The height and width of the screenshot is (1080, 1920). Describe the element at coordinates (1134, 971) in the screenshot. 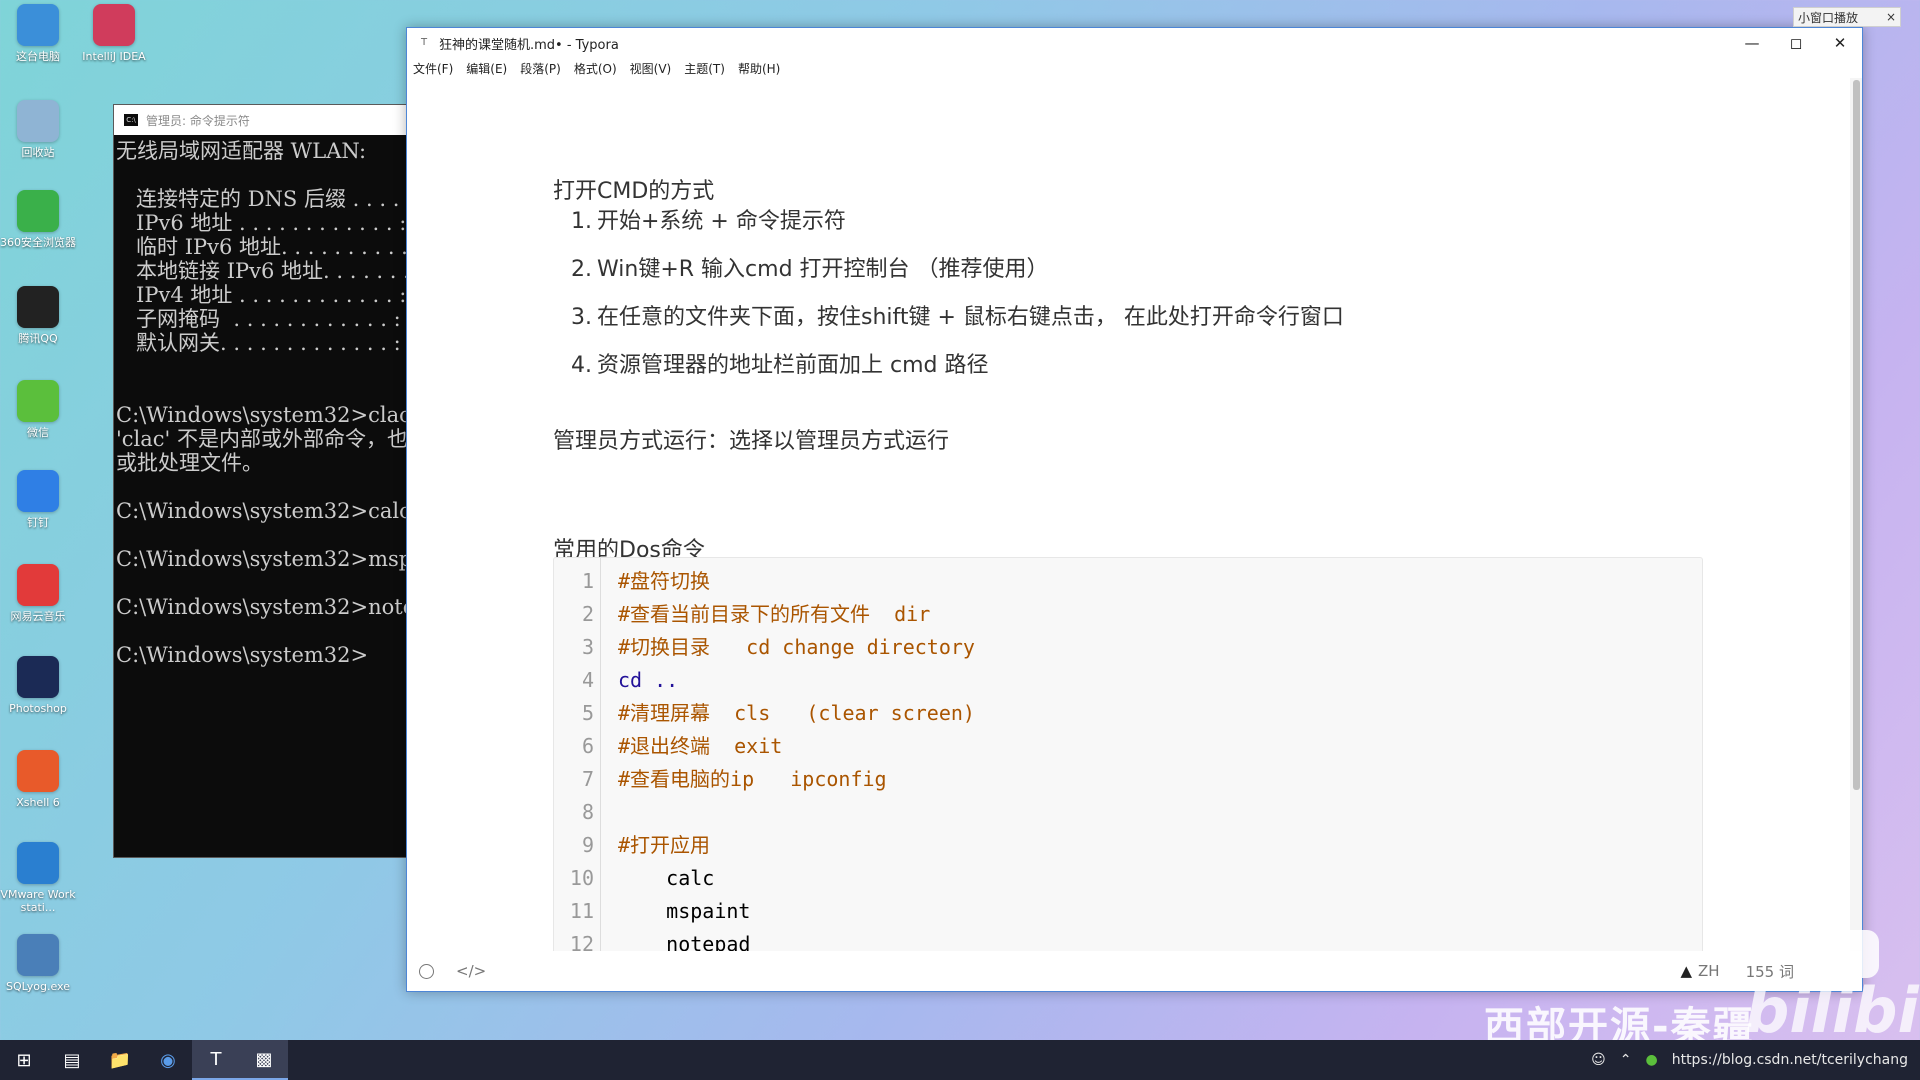

I see `typora-footer: </> ▲ ZH 155 词` at that location.